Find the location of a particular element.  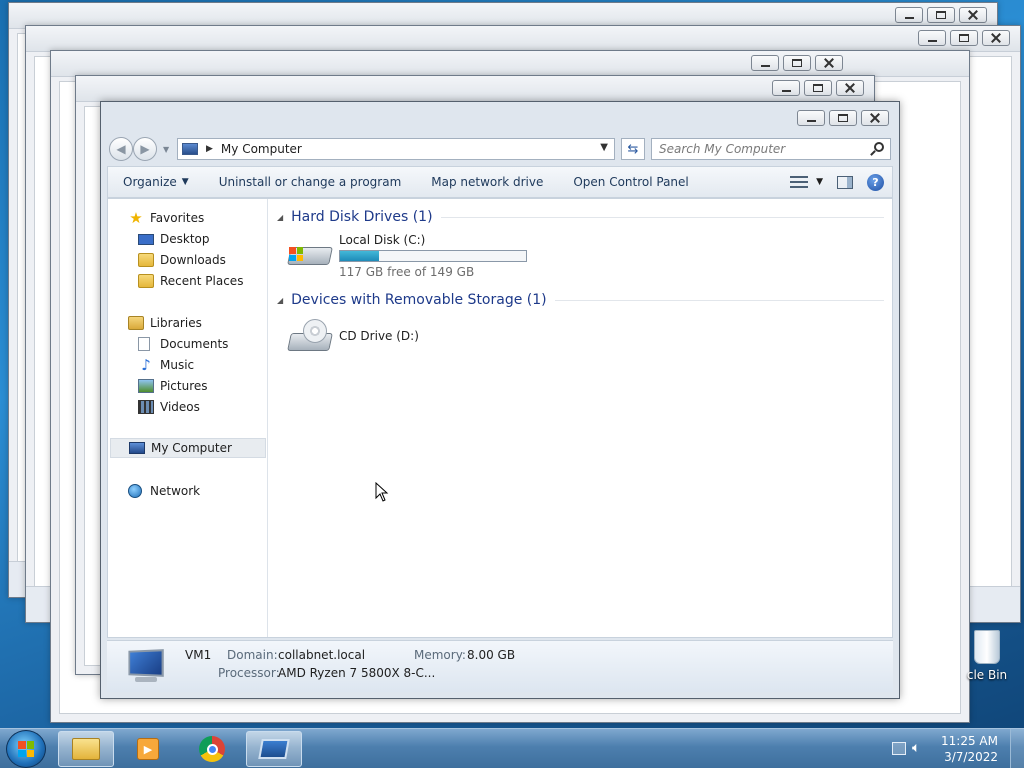

network-icon is located at coordinates (899, 748).